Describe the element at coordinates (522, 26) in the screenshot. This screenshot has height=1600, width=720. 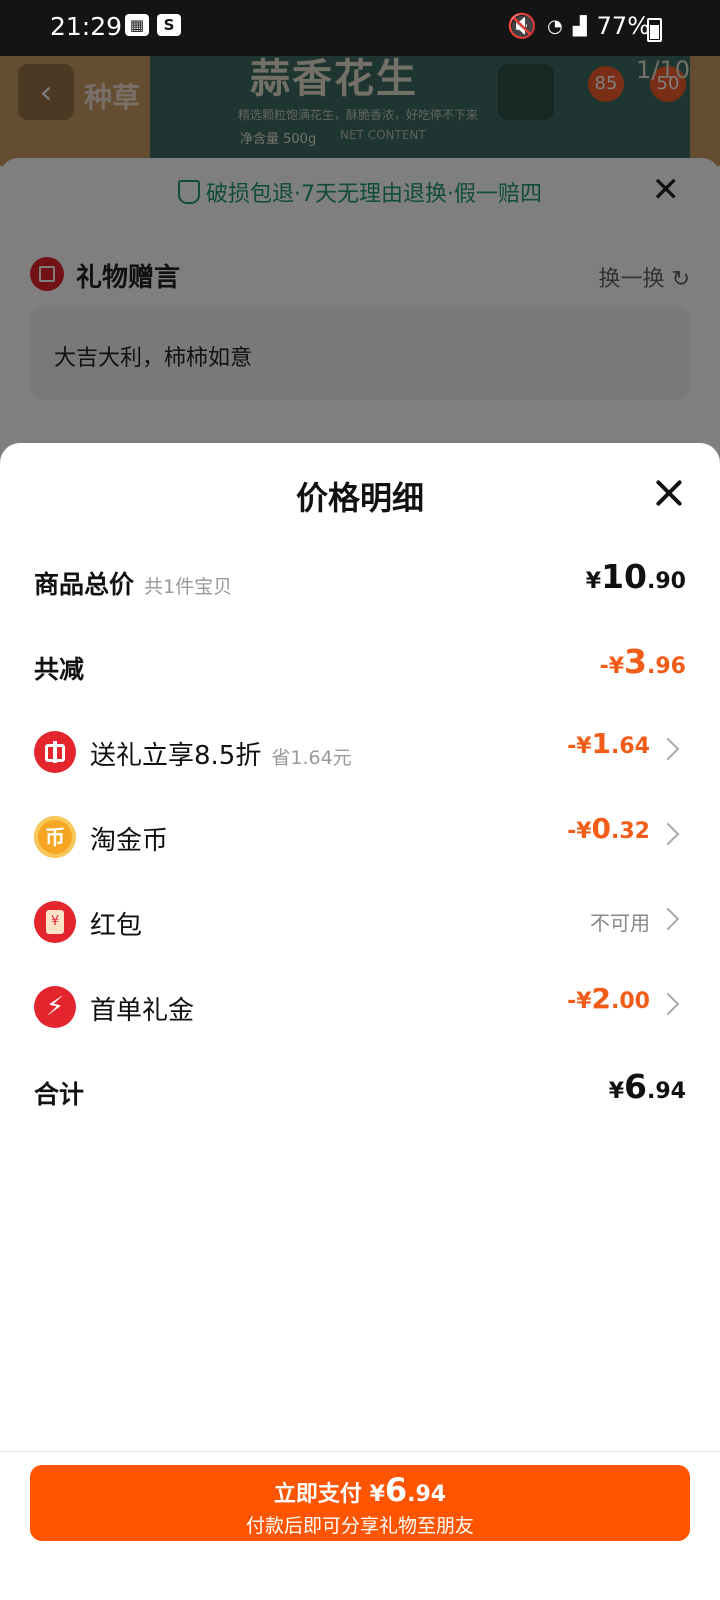
I see `mute-icon: 🔇` at that location.